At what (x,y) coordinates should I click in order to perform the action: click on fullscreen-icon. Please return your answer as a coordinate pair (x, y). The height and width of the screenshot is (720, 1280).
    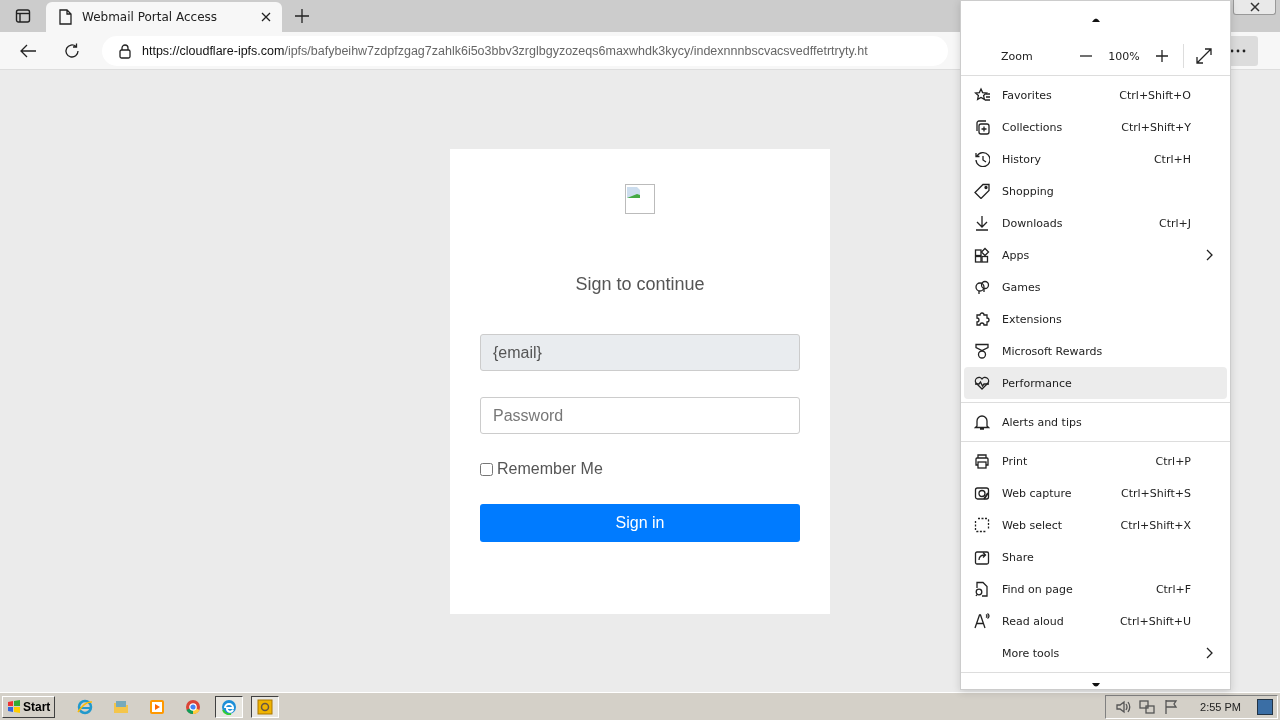
    Looking at the image, I should click on (1204, 56).